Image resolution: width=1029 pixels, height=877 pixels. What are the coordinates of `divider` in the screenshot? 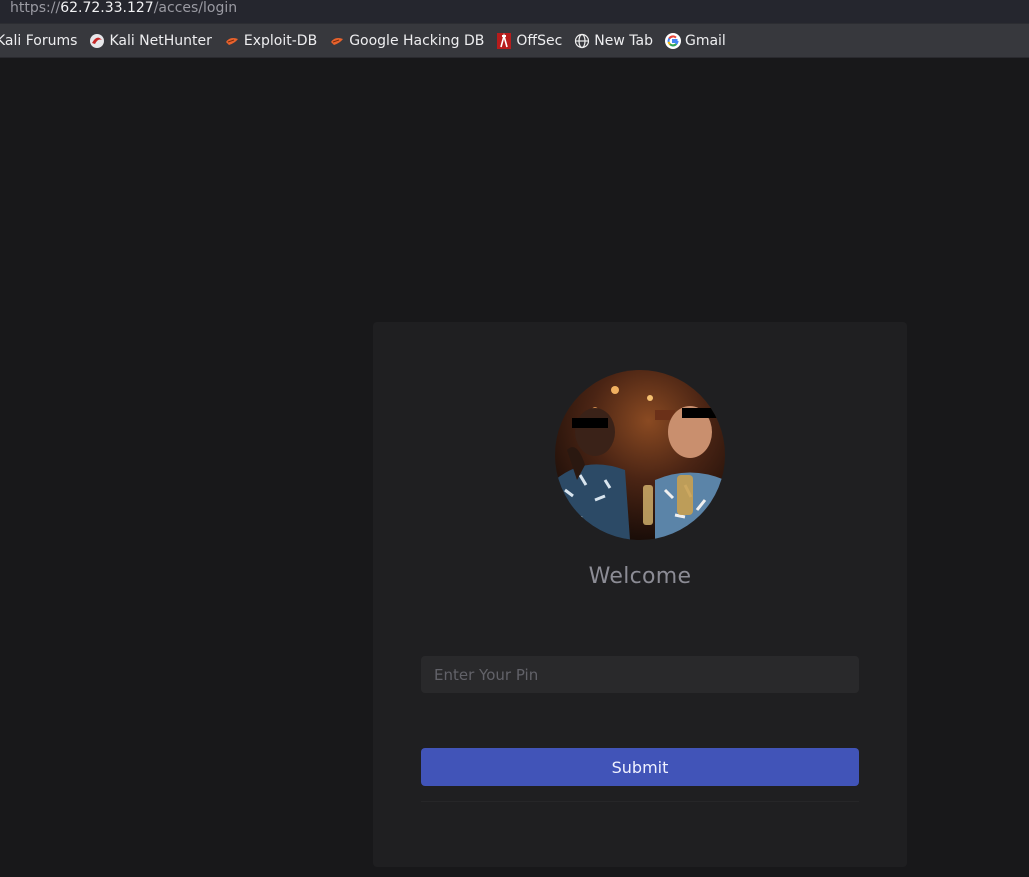 It's located at (640, 801).